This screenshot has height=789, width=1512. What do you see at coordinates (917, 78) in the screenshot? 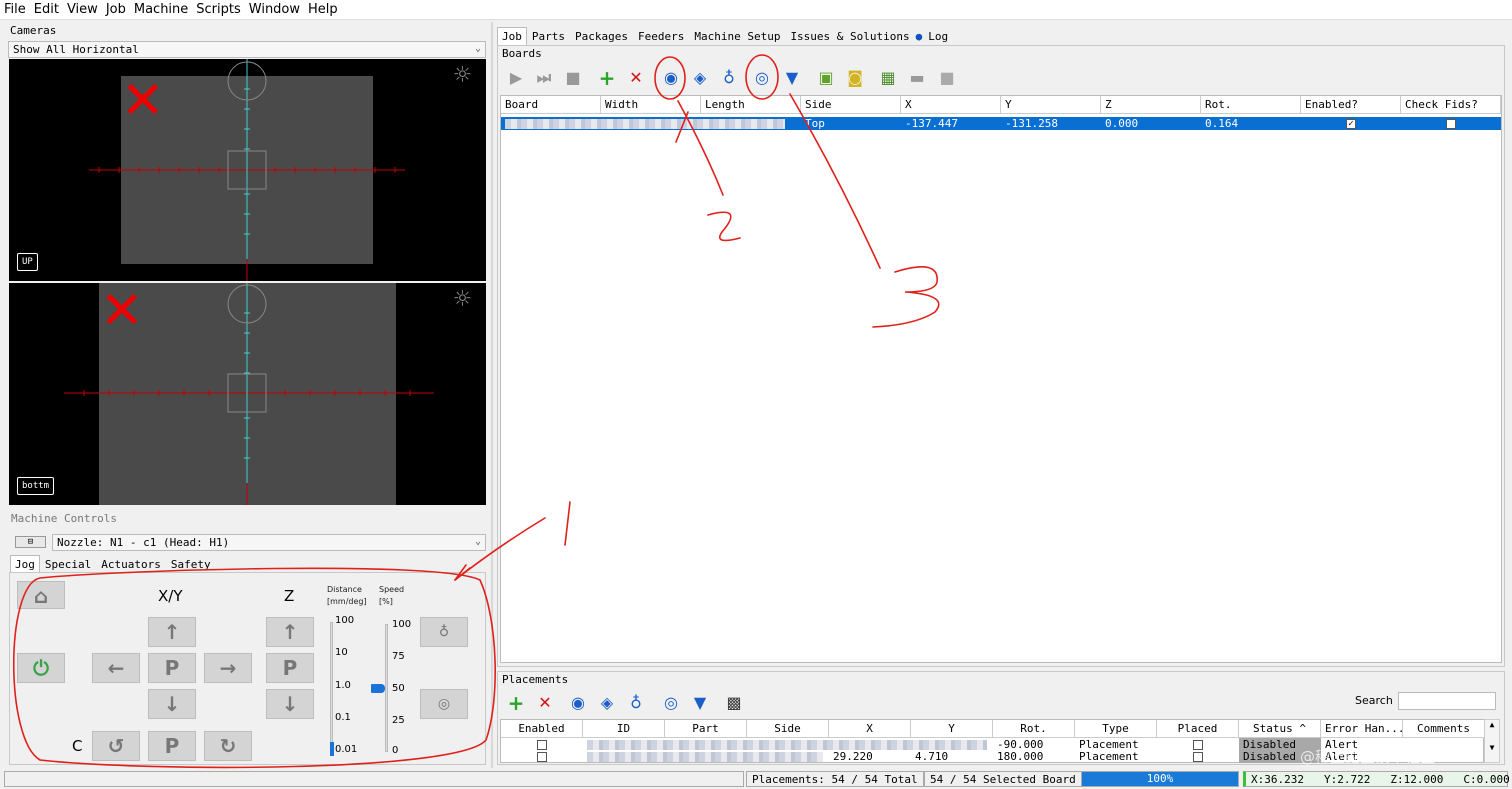
I see `panel-setup-button: ▬` at bounding box center [917, 78].